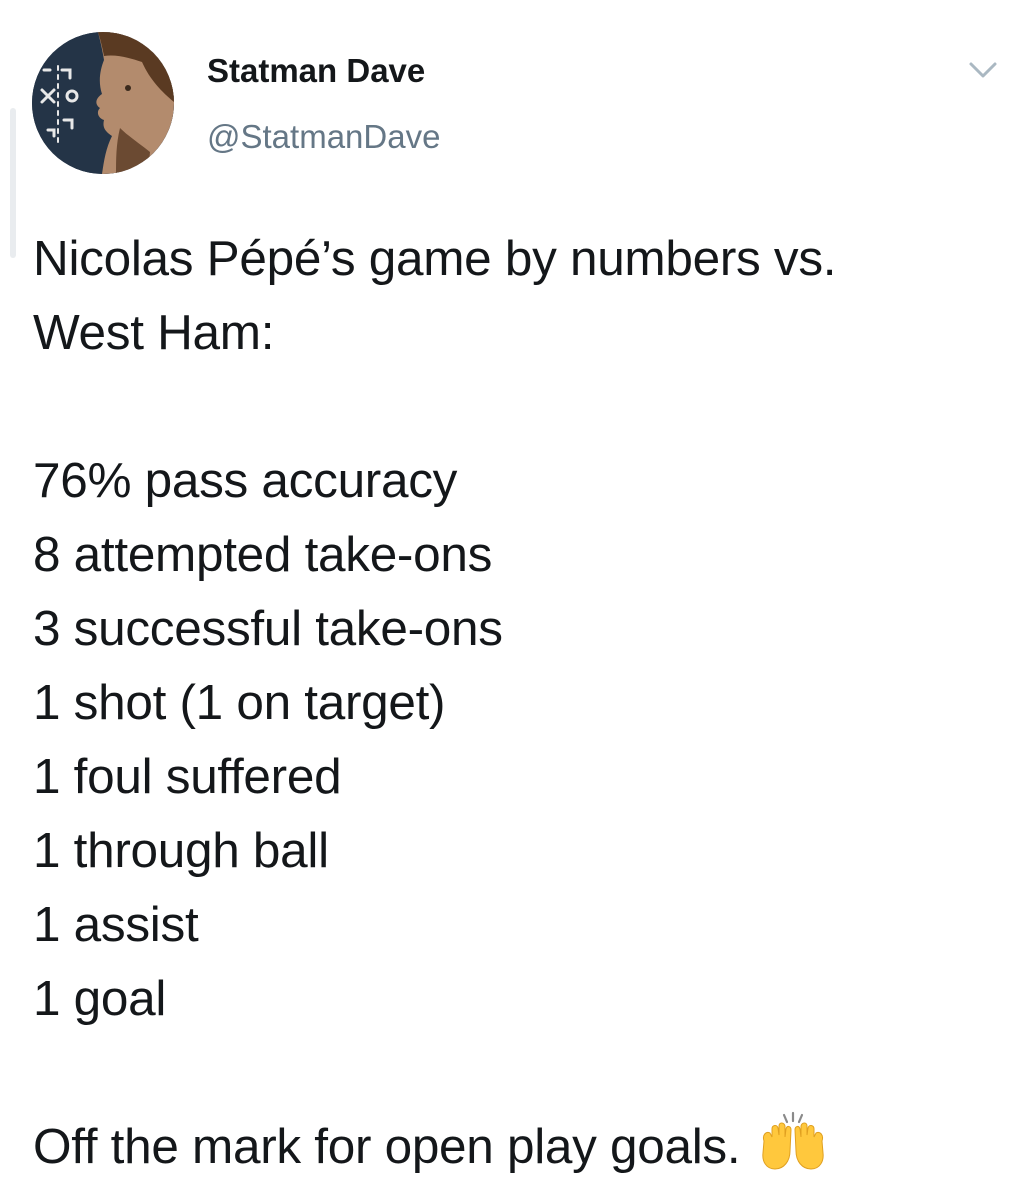 This screenshot has width=1029, height=1200. I want to click on author-display-name: Statman Dave, so click(316, 71).